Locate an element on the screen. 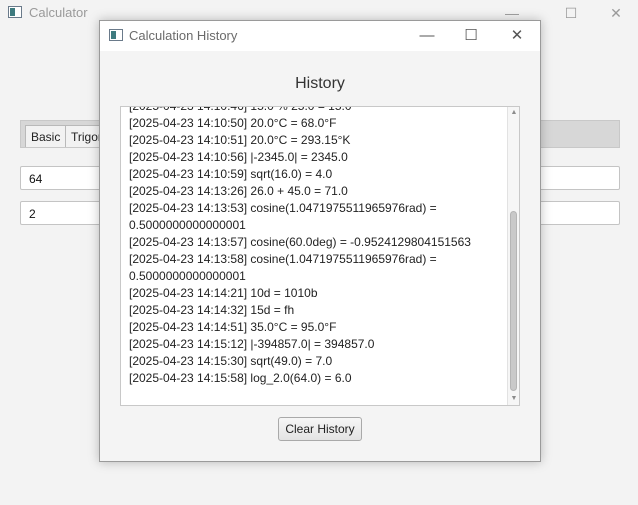  history-entry: [2025-04-23 14:14:21] 10d = 1010b is located at coordinates (223, 293).